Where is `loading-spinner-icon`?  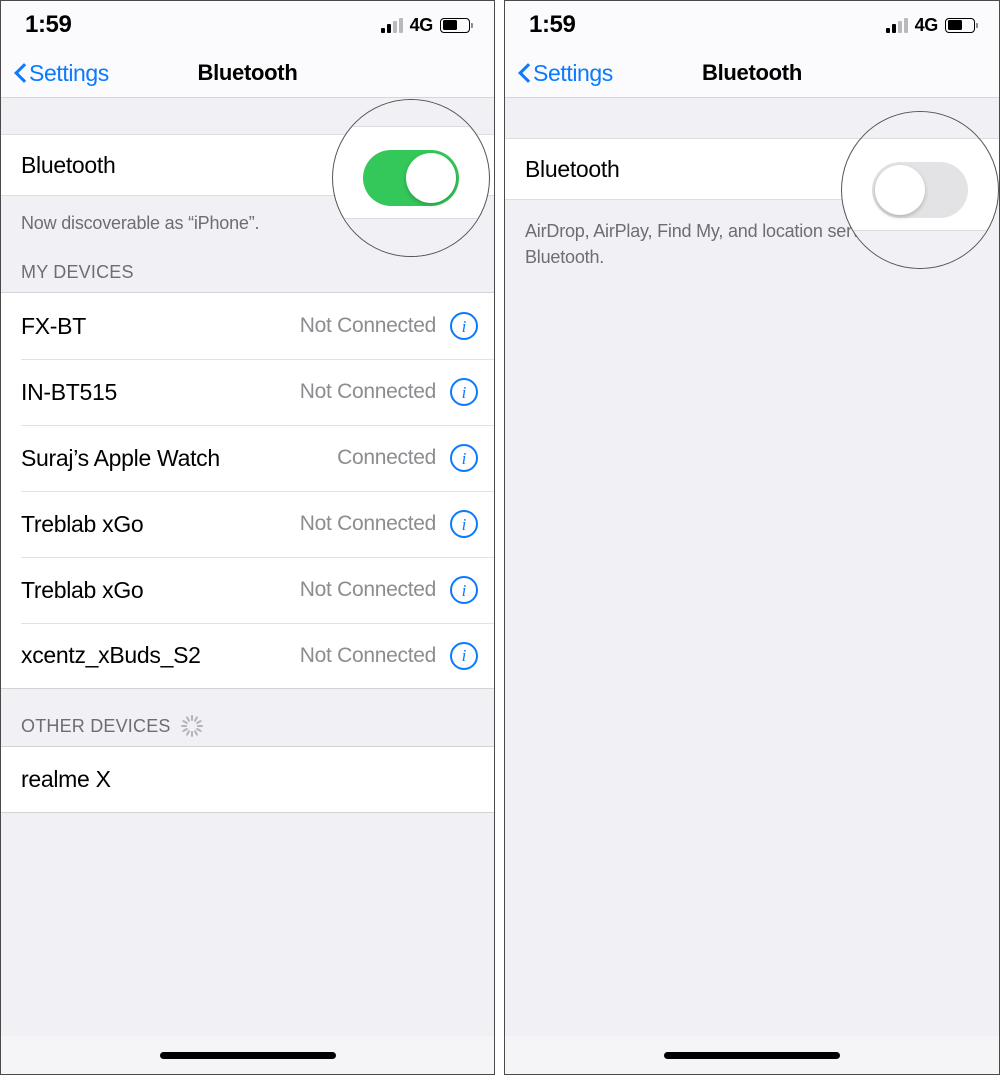 loading-spinner-icon is located at coordinates (191, 726).